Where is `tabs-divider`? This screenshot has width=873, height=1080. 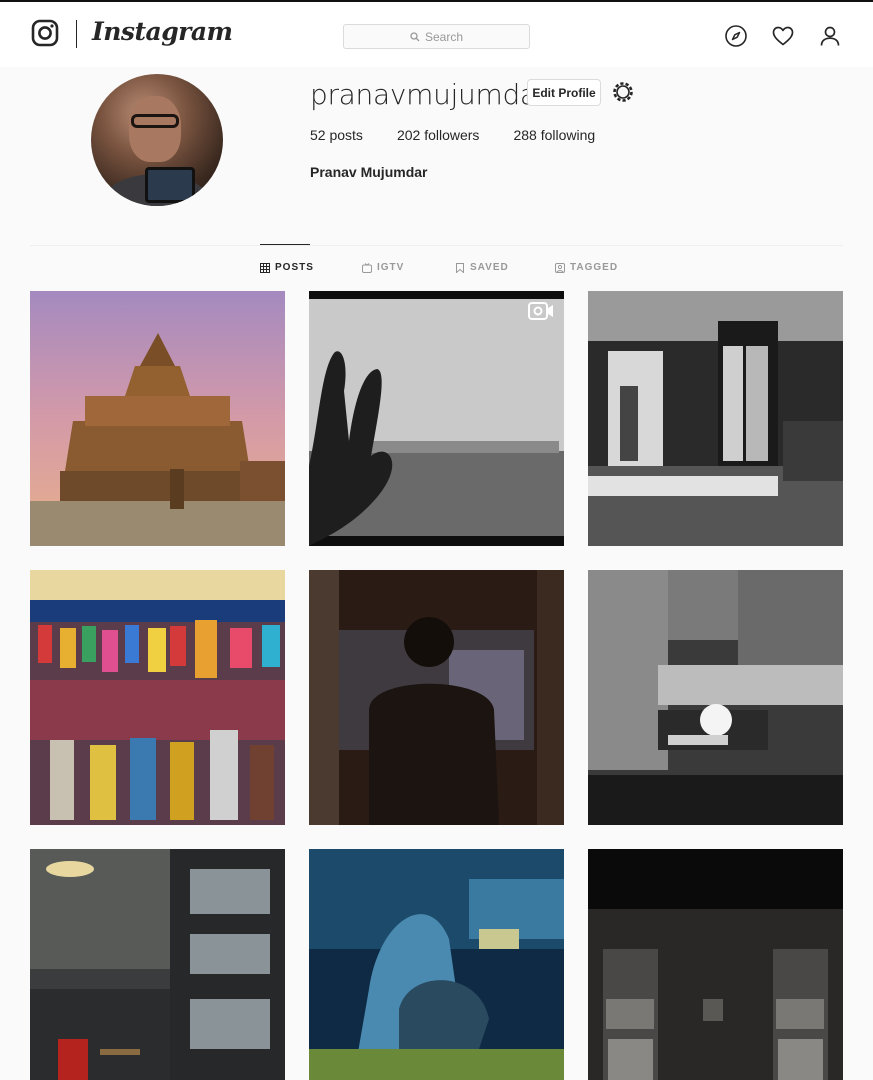 tabs-divider is located at coordinates (436, 245).